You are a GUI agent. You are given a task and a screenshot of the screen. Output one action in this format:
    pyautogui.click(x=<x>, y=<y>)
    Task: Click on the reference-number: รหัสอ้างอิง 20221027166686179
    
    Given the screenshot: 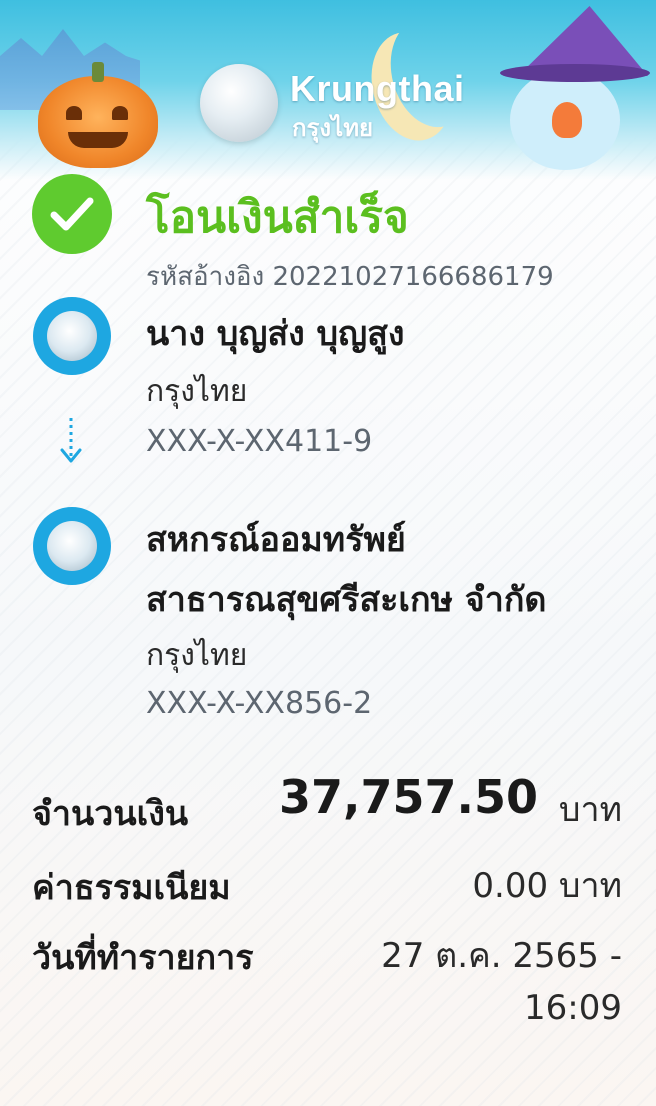 What is the action you would take?
    pyautogui.click(x=350, y=277)
    